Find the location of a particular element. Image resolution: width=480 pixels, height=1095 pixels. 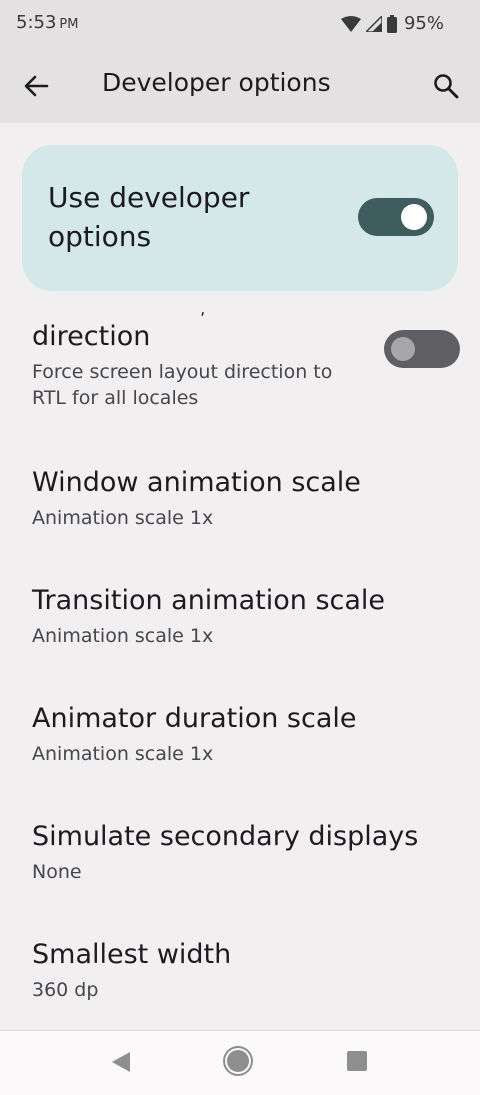

arrow-left-icon is located at coordinates (36, 86).